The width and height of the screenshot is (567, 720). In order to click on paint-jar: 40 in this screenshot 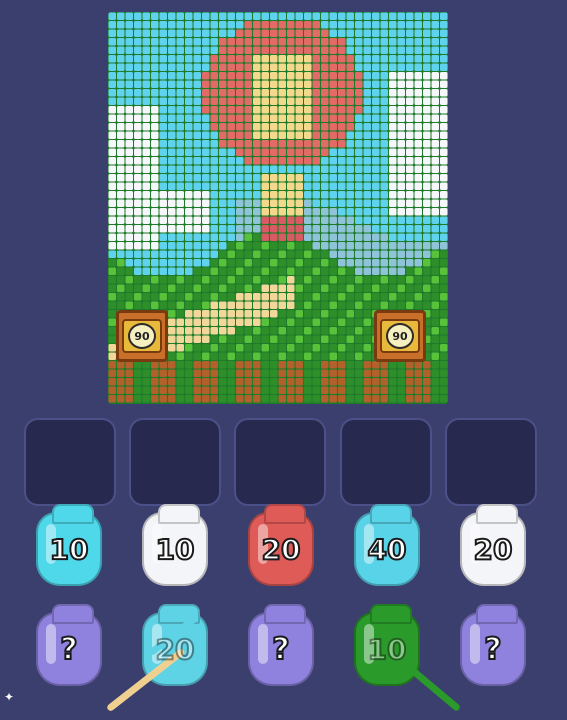, I will do `click(387, 545)`.